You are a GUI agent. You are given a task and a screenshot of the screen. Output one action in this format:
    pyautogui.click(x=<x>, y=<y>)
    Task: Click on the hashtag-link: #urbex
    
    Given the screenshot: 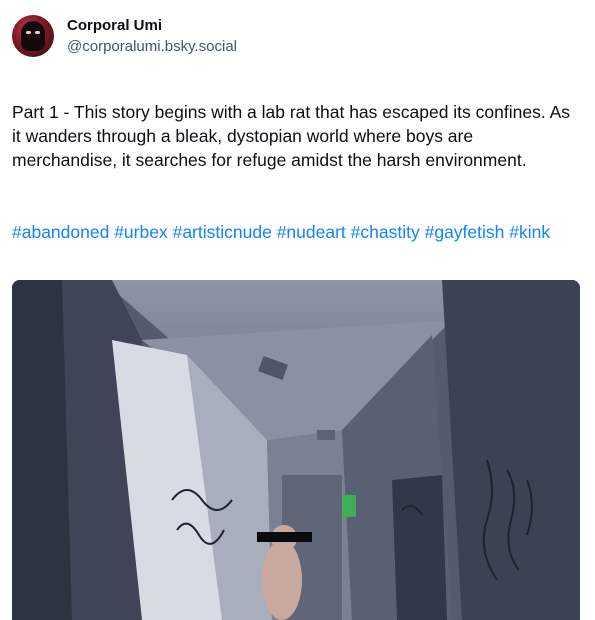 What is the action you would take?
    pyautogui.click(x=141, y=232)
    